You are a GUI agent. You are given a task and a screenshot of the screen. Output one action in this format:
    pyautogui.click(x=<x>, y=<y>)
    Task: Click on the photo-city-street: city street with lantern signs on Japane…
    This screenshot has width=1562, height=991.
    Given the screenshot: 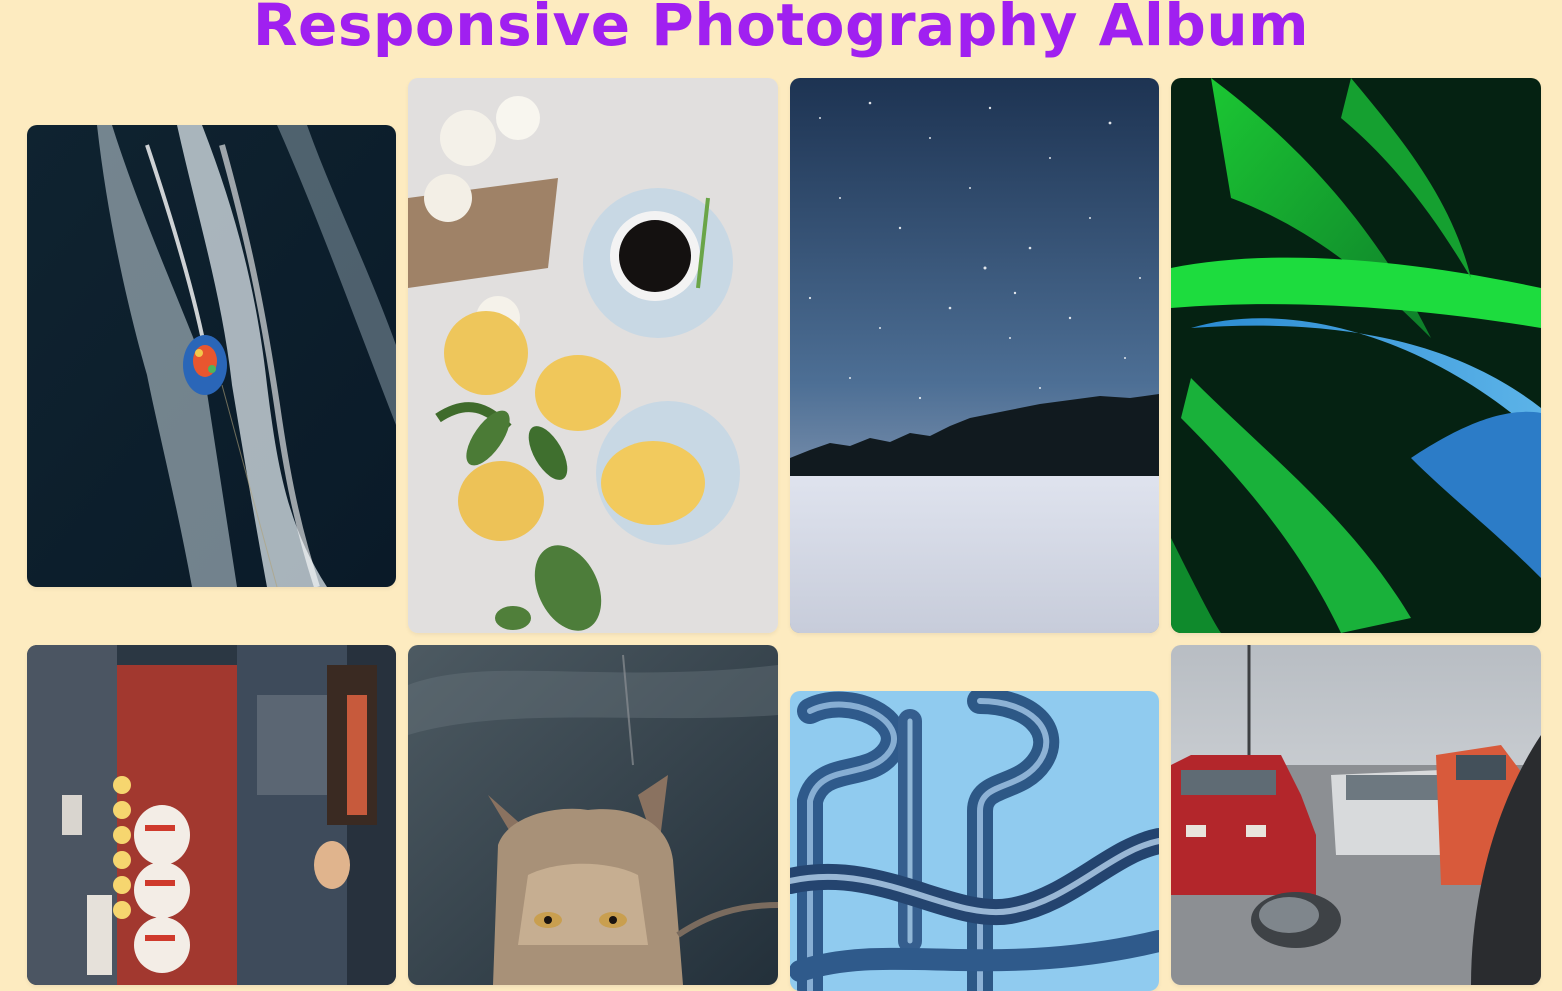 What is the action you would take?
    pyautogui.click(x=211, y=815)
    